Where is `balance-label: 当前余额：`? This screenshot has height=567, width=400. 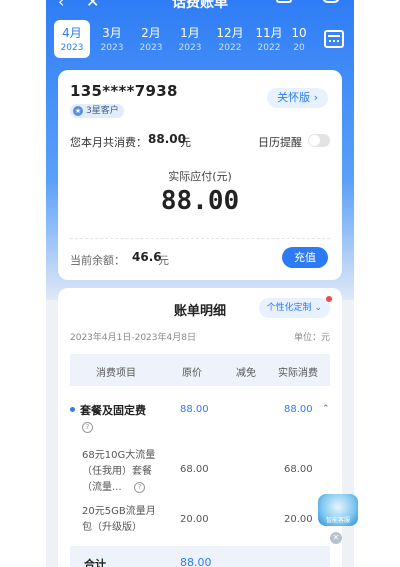 balance-label: 当前余额： is located at coordinates (97, 260).